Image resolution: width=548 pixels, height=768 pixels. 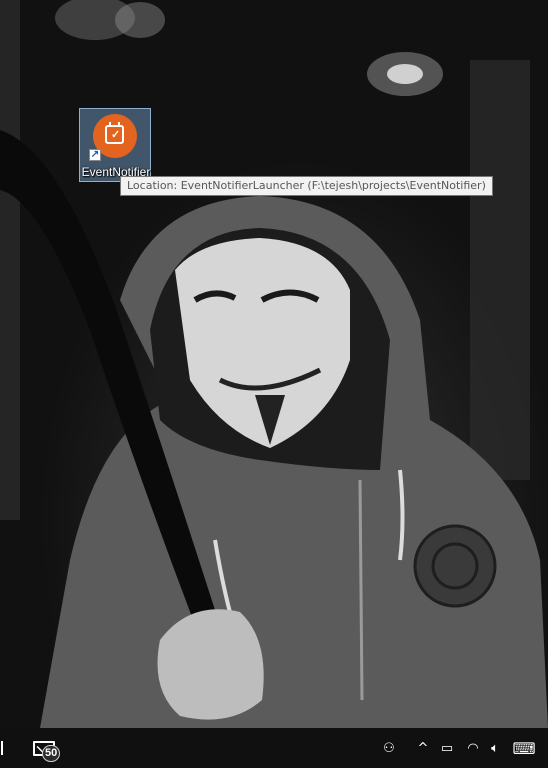 I want to click on chevron-up-glyph: ^, so click(x=423, y=748).